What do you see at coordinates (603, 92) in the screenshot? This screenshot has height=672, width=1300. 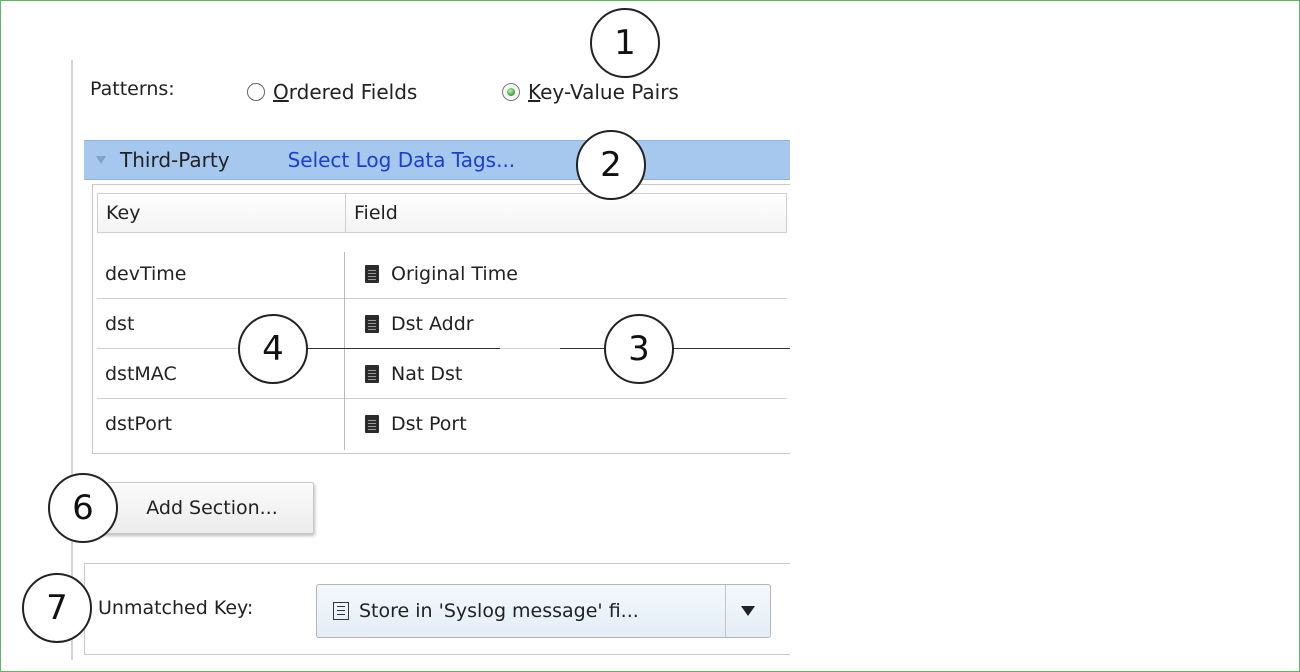 I see `radio-key-value-pairs-label: Key-Value Pairs` at bounding box center [603, 92].